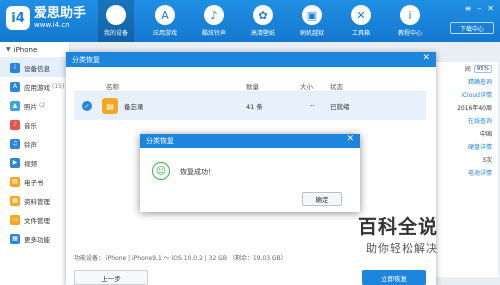 Image resolution: width=500 pixels, height=285 pixels. What do you see at coordinates (60, 13) in the screenshot?
I see `brand-name: 爱思助手` at bounding box center [60, 13].